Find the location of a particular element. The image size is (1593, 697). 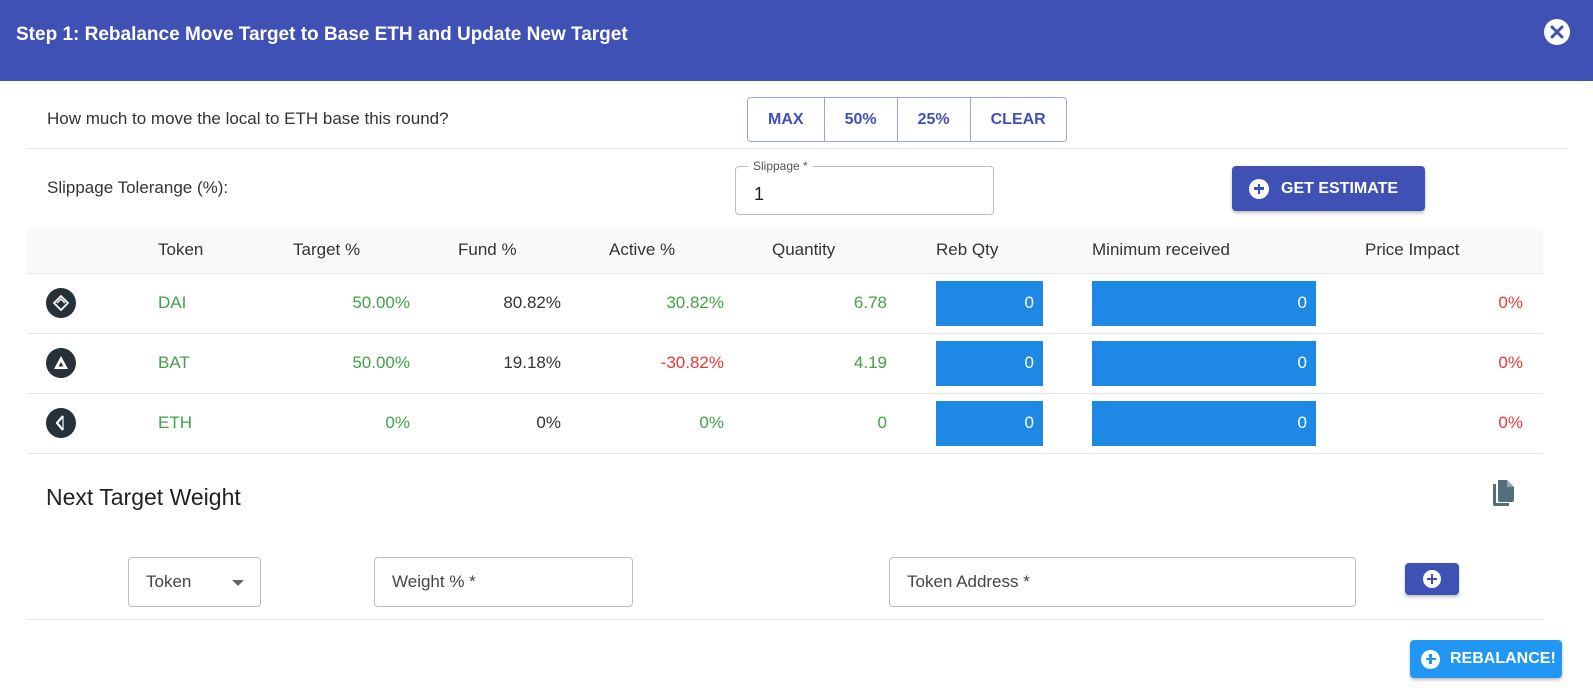

copy-icon is located at coordinates (1503, 495).